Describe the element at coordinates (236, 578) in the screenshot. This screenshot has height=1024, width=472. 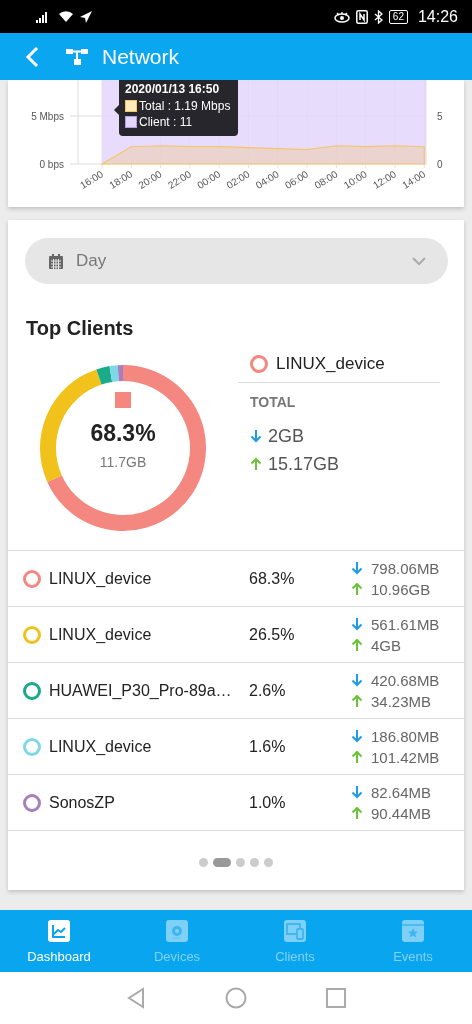
I see `client-row: LINUX_device 68.3% 798.06MB 10.96GB` at that location.